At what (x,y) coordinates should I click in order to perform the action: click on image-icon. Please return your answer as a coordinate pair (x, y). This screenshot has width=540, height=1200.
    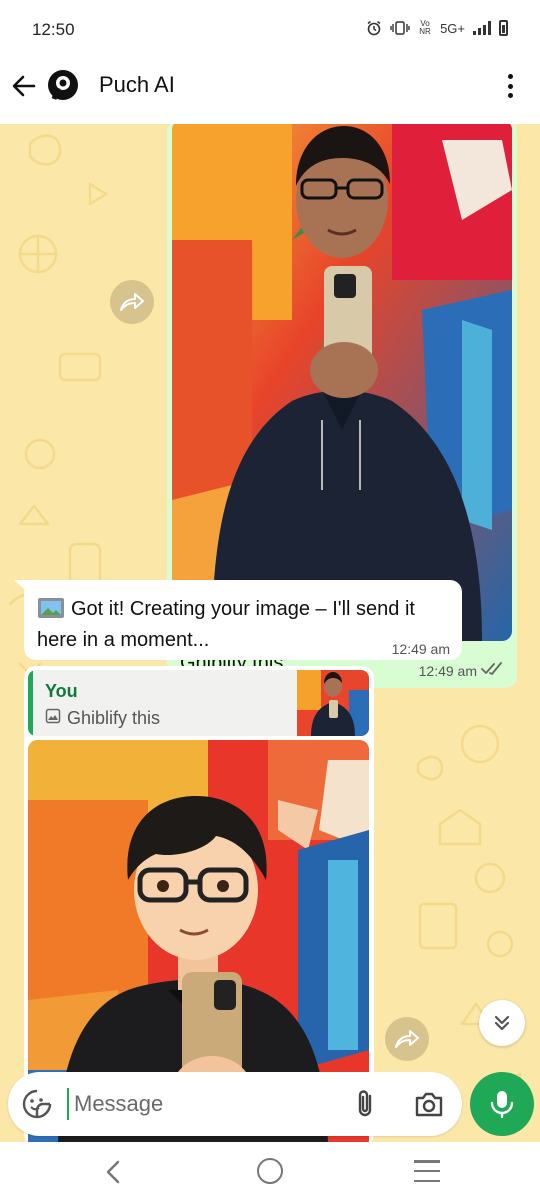
    Looking at the image, I should click on (53, 718).